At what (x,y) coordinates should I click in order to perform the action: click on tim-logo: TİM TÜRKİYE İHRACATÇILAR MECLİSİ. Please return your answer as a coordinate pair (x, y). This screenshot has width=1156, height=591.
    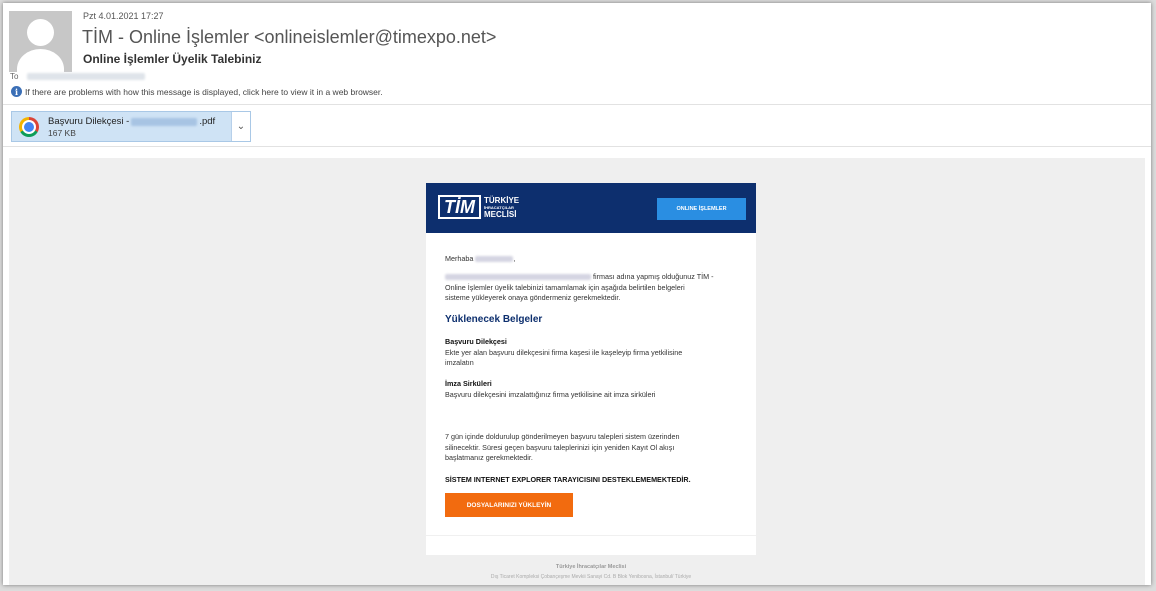
    Looking at the image, I should click on (478, 207).